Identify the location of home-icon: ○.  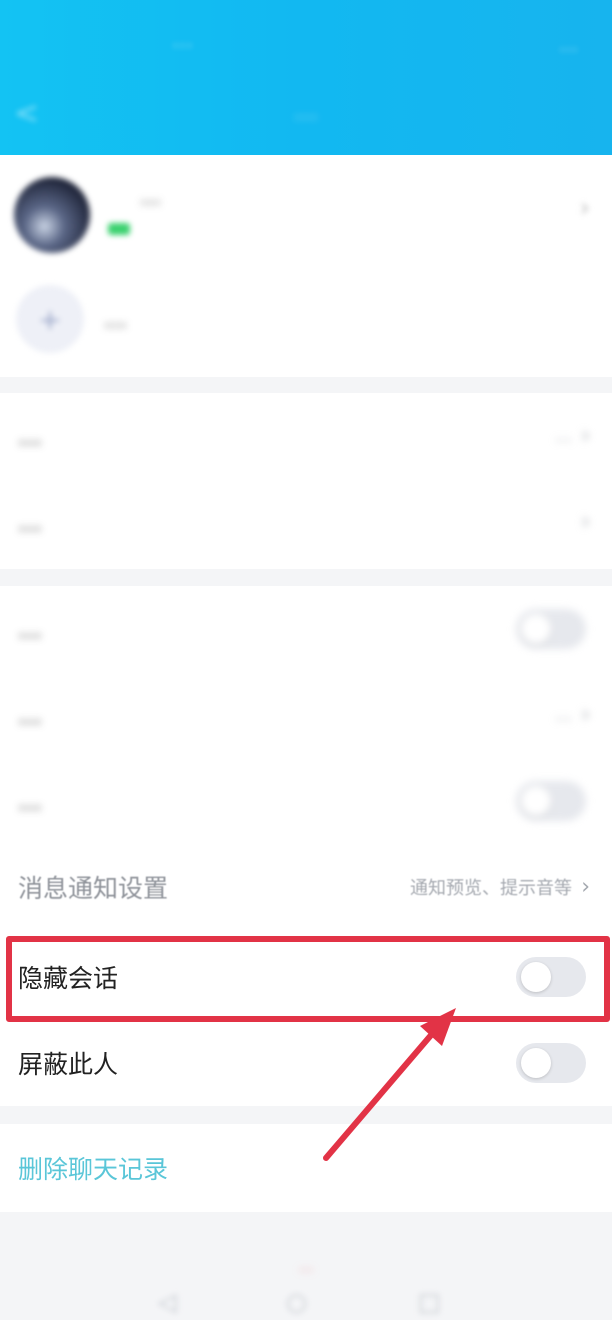
(296, 1302).